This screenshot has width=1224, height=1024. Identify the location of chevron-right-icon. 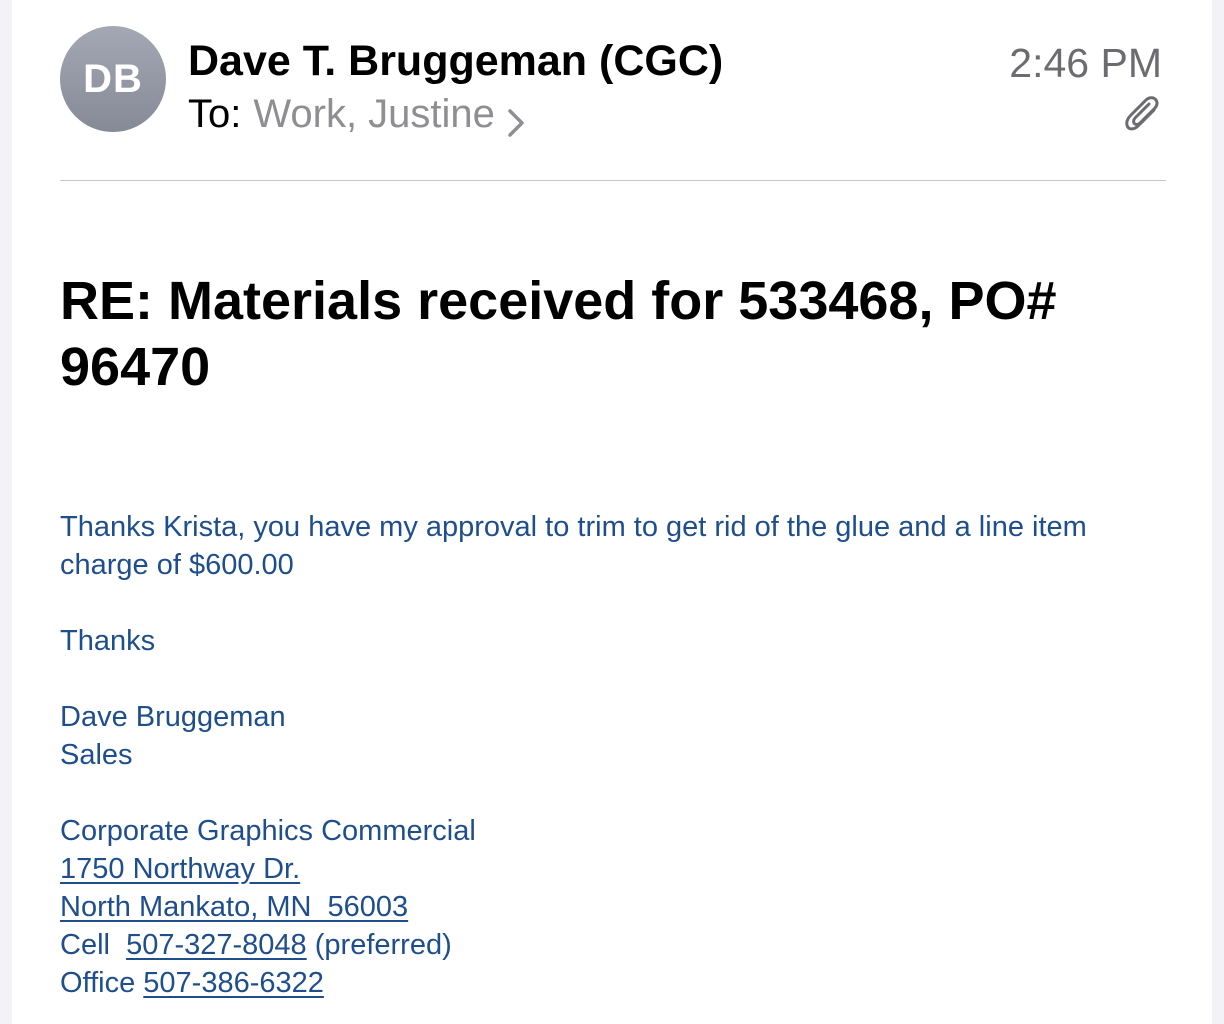
(516, 118).